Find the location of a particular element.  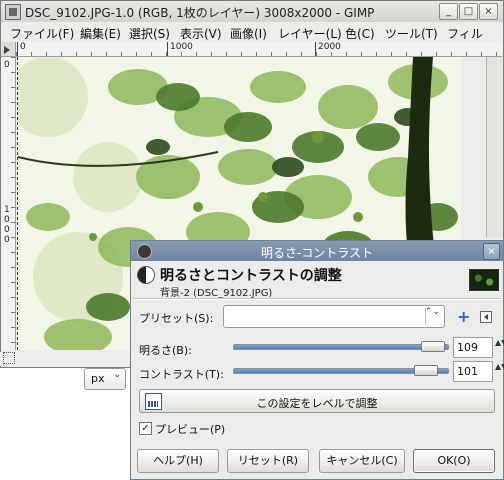

brightness-contrast-icon is located at coordinates (146, 275).